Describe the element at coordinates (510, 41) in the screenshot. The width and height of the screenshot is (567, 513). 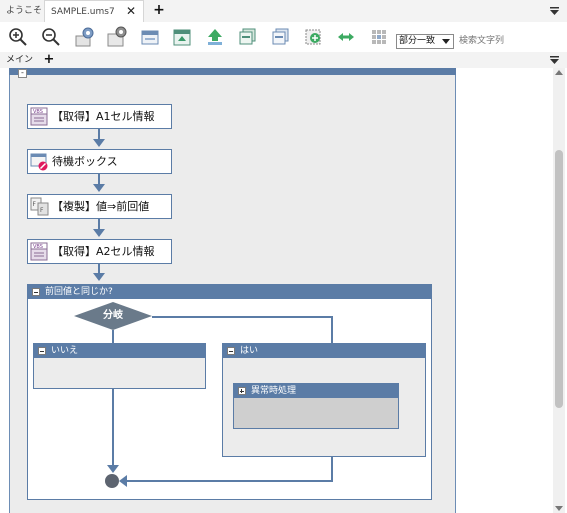
I see `search-input` at that location.